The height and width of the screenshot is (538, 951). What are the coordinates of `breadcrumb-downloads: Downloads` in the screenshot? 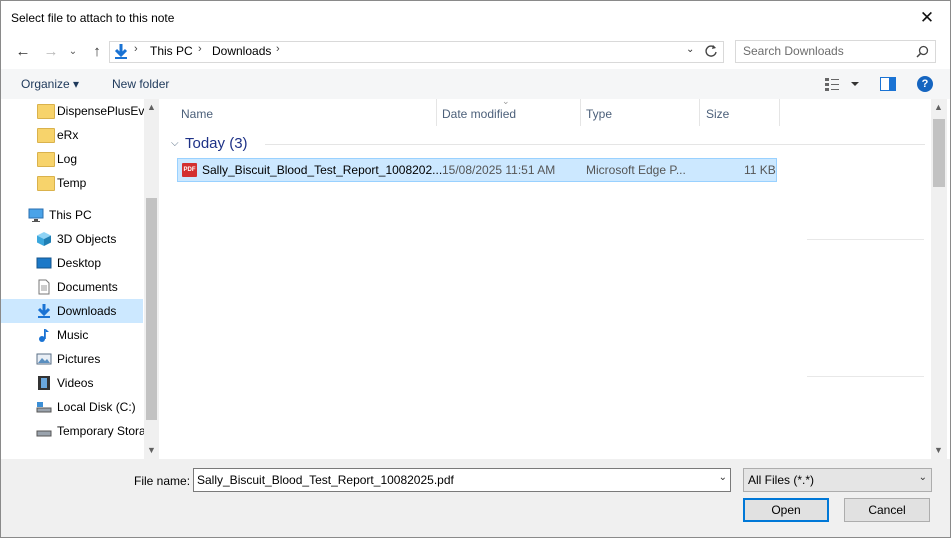 It's located at (241, 51).